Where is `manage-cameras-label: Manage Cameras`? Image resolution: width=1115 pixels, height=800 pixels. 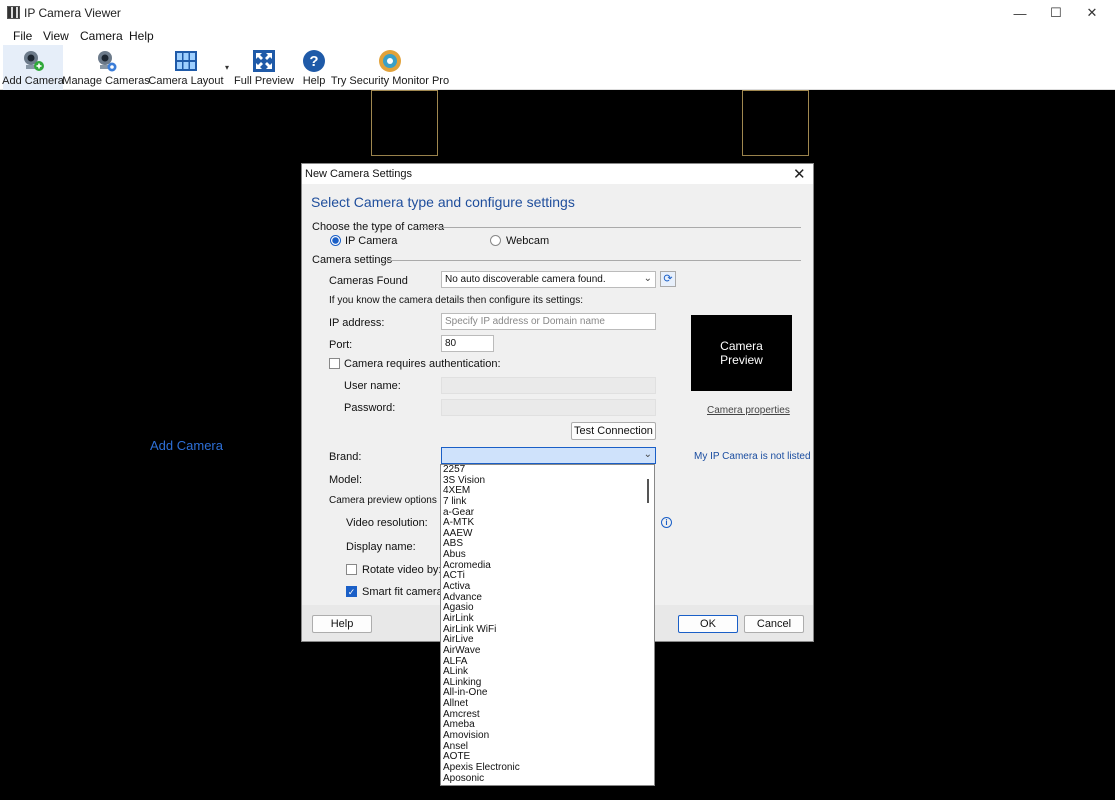 manage-cameras-label: Manage Cameras is located at coordinates (106, 81).